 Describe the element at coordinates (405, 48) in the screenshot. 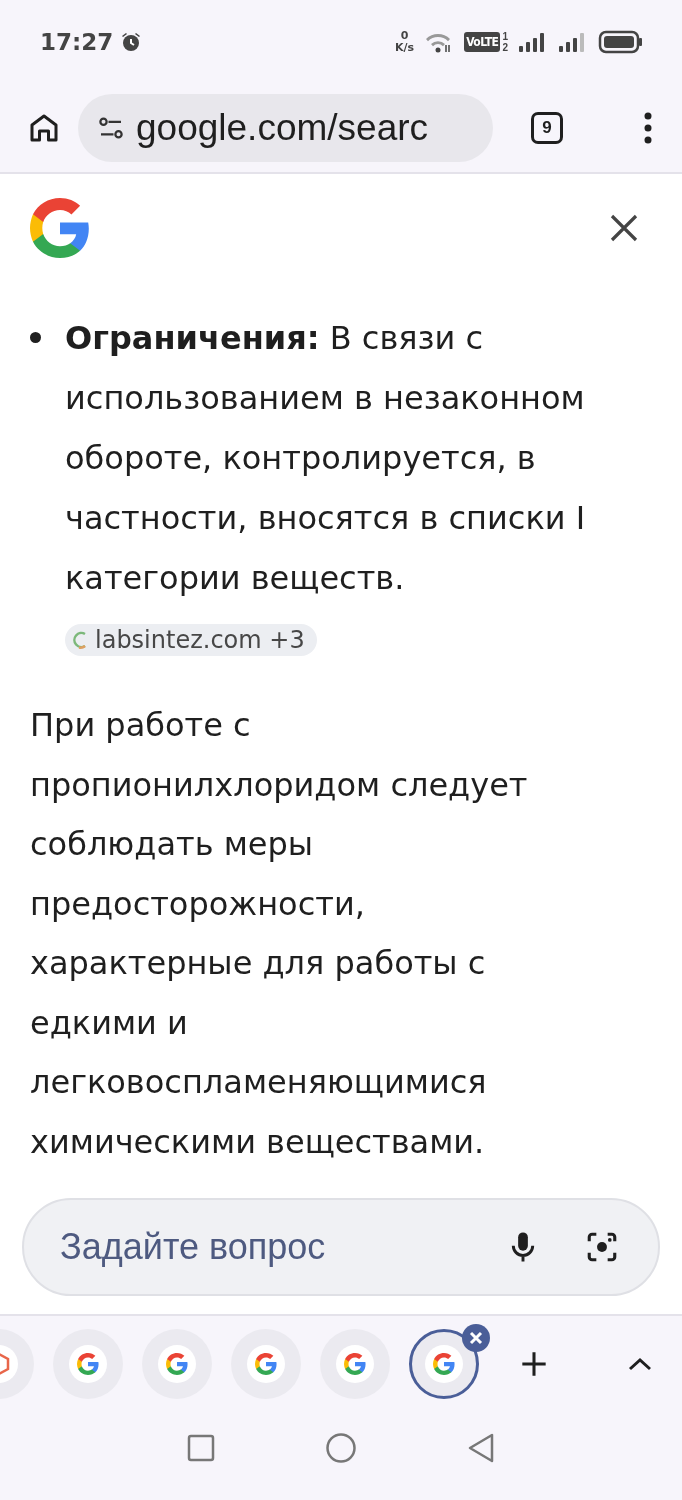

I see `network-speed-unit: K/s` at that location.